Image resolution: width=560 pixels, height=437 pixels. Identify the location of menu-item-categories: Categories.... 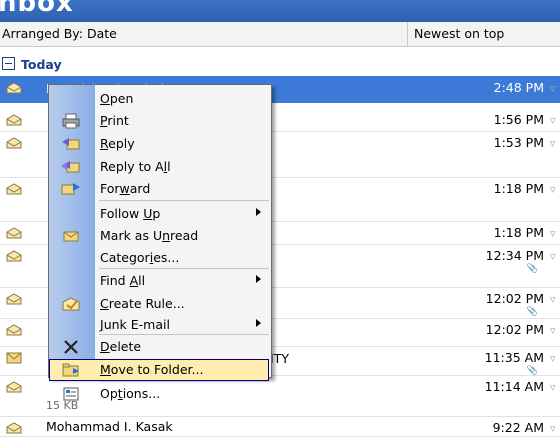
(160, 258).